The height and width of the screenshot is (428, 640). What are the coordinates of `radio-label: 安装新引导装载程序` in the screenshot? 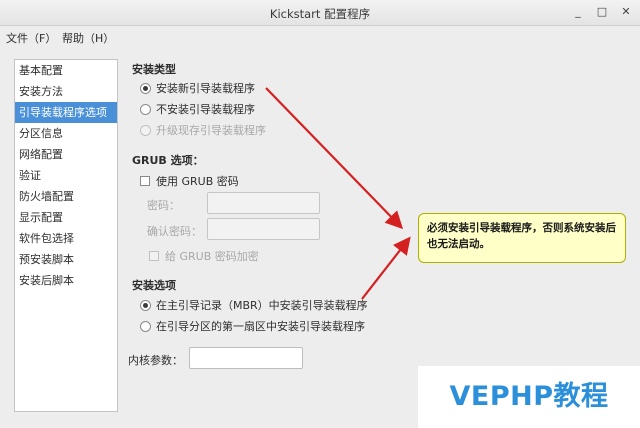 It's located at (205, 88).